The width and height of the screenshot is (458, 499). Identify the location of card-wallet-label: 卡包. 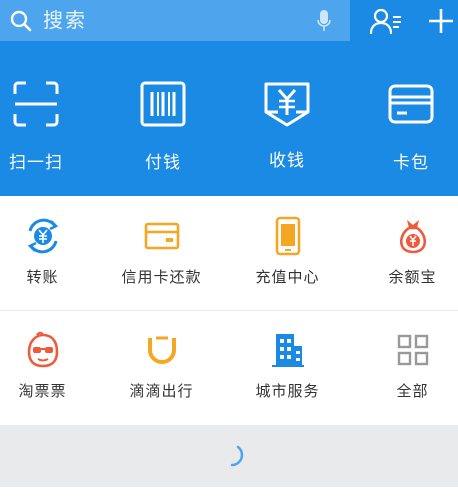
(411, 163).